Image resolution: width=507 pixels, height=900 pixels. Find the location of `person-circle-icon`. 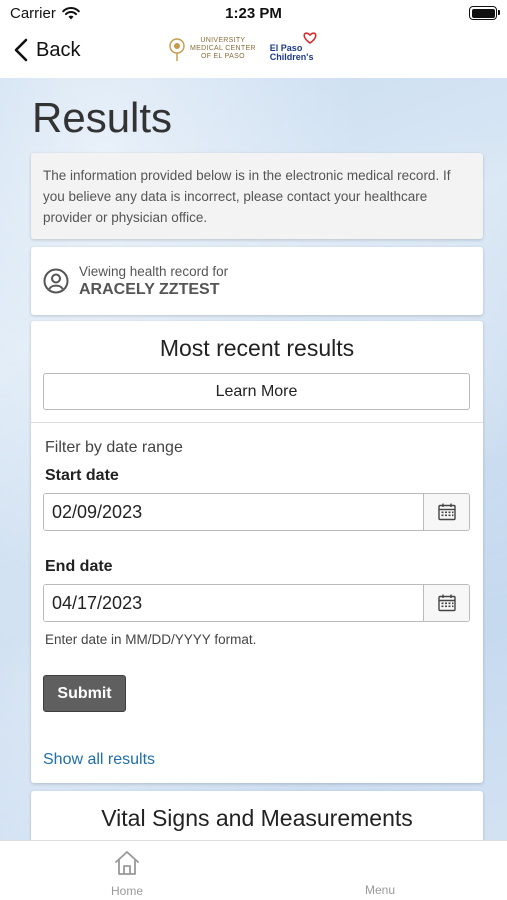

person-circle-icon is located at coordinates (56, 281).